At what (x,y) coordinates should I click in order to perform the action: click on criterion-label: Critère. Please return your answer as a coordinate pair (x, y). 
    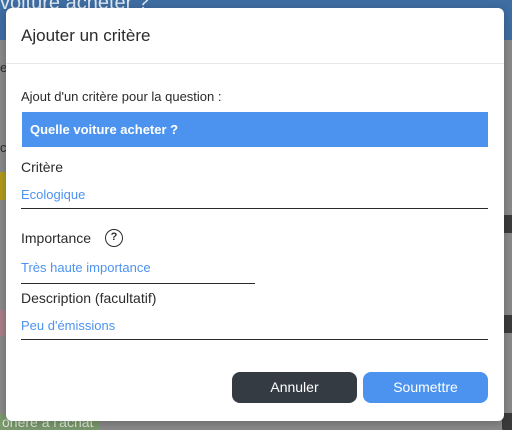
    Looking at the image, I should click on (42, 167).